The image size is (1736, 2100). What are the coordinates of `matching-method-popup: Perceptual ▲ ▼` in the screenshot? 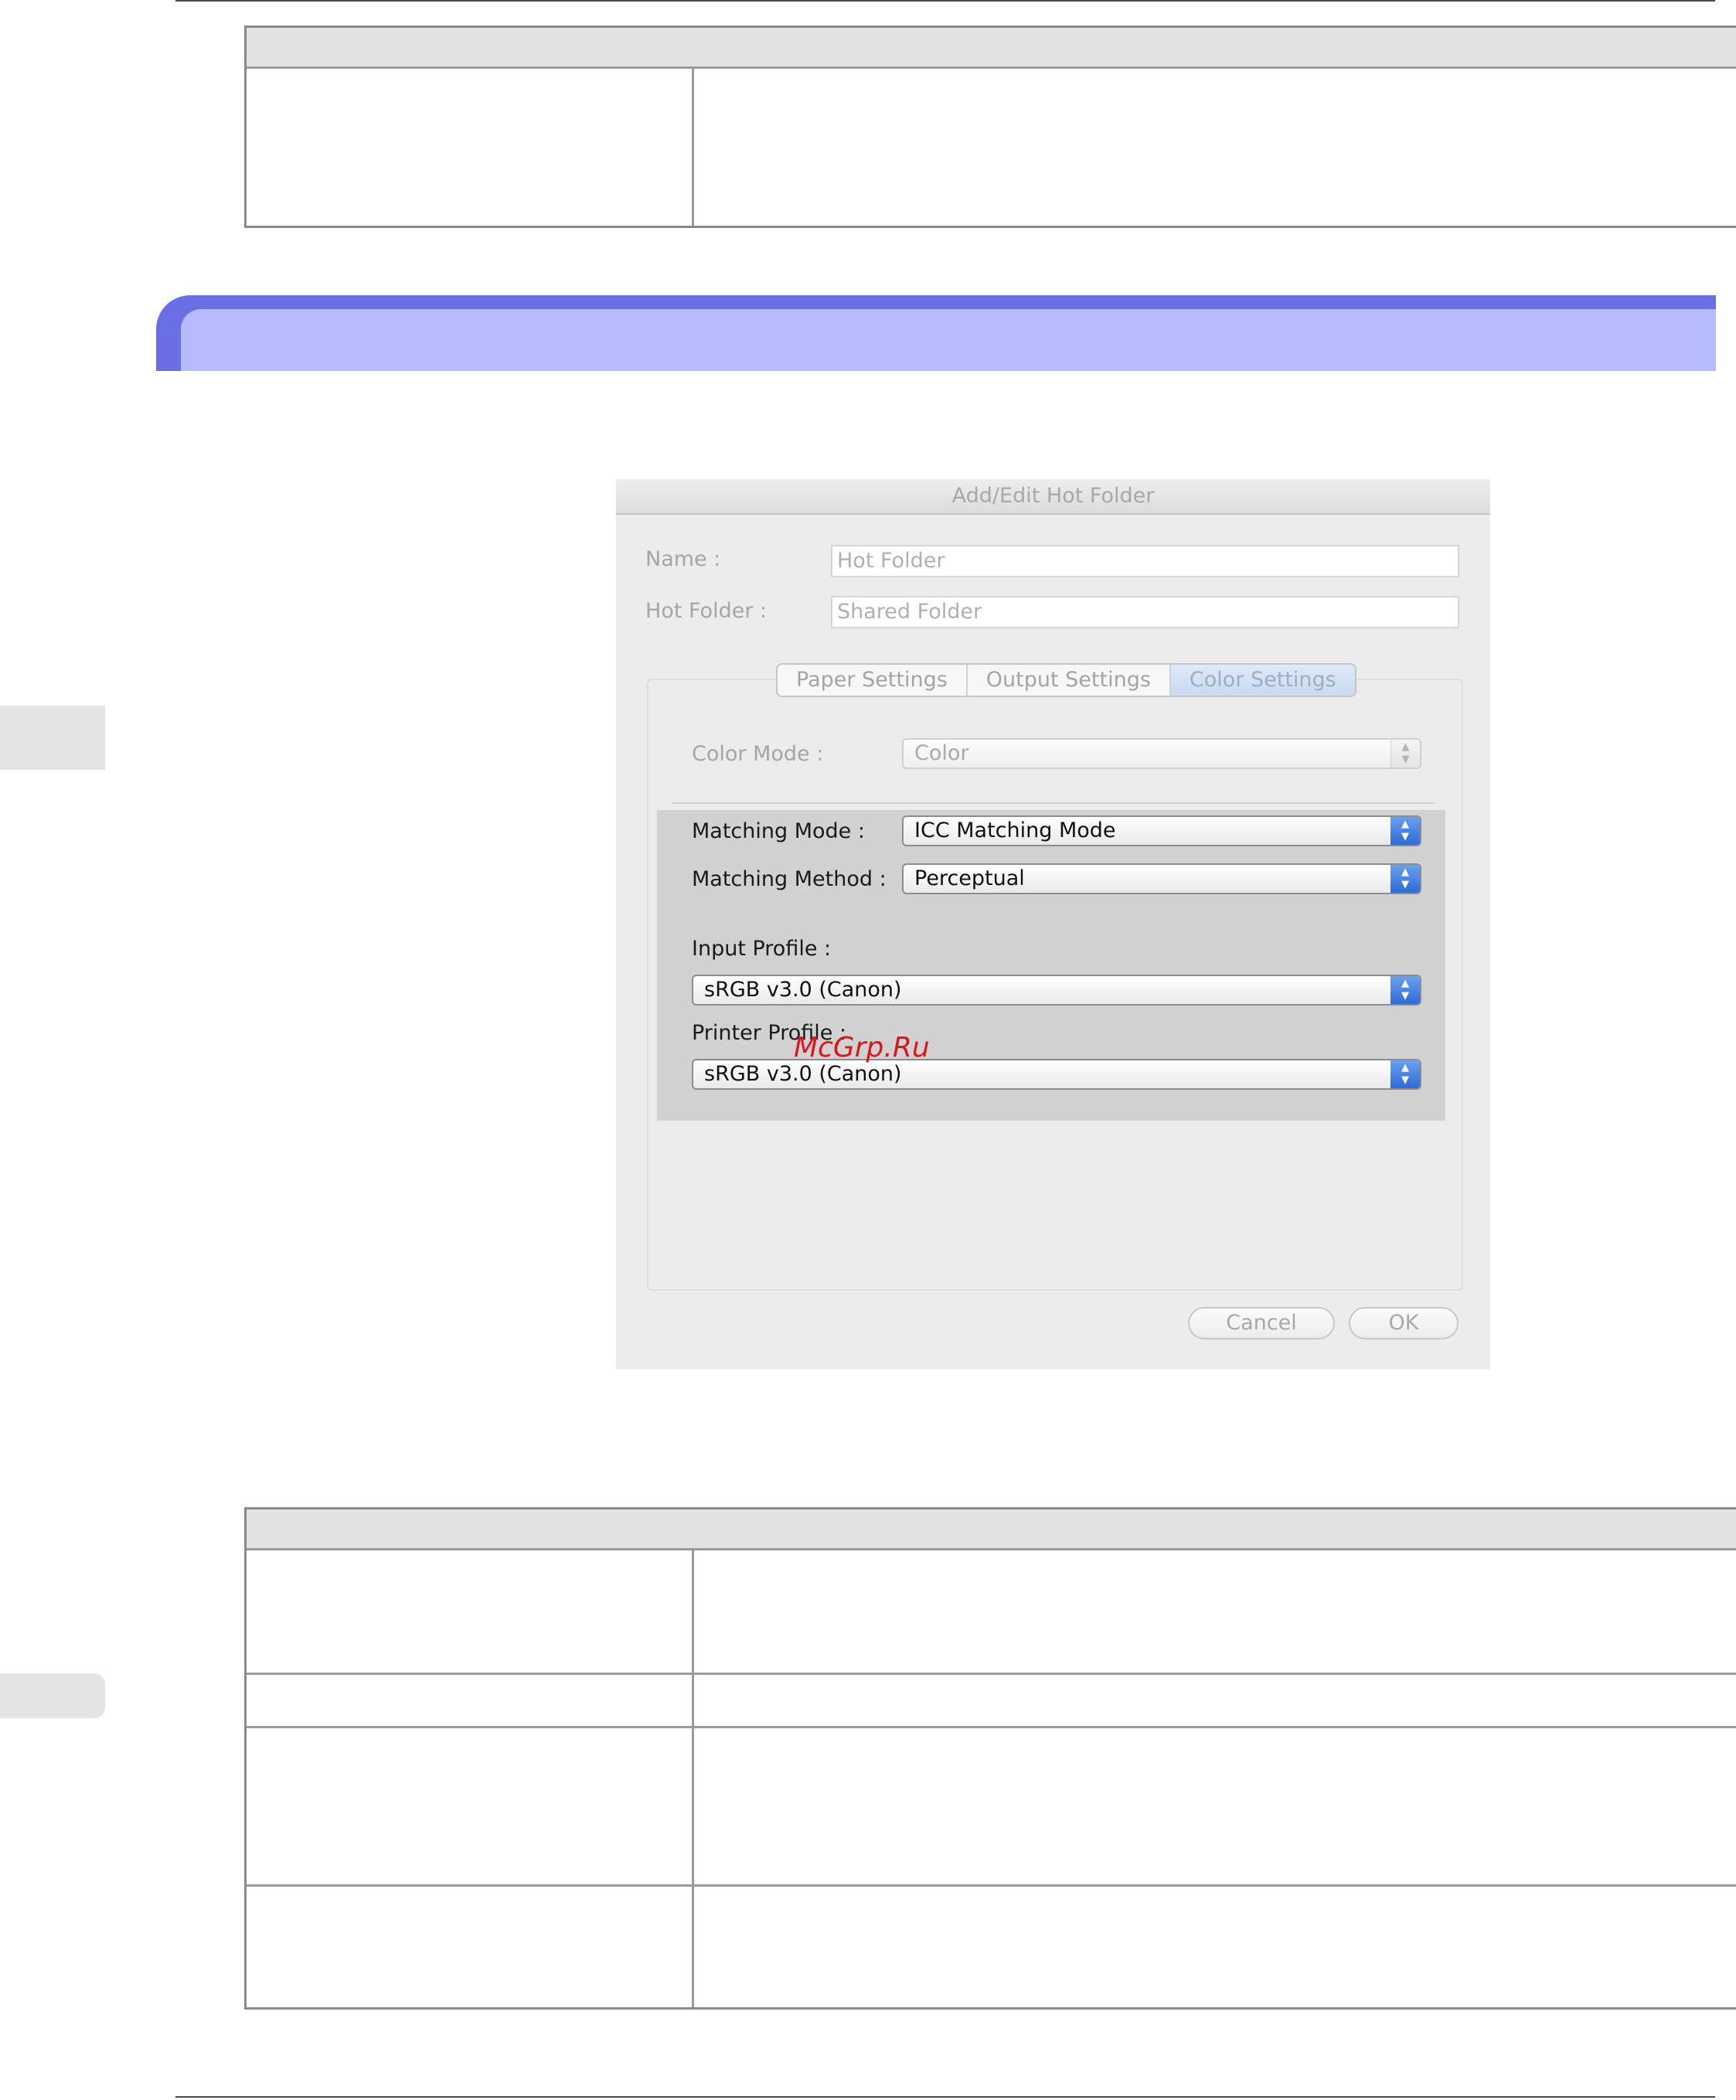 It's located at (1161, 878).